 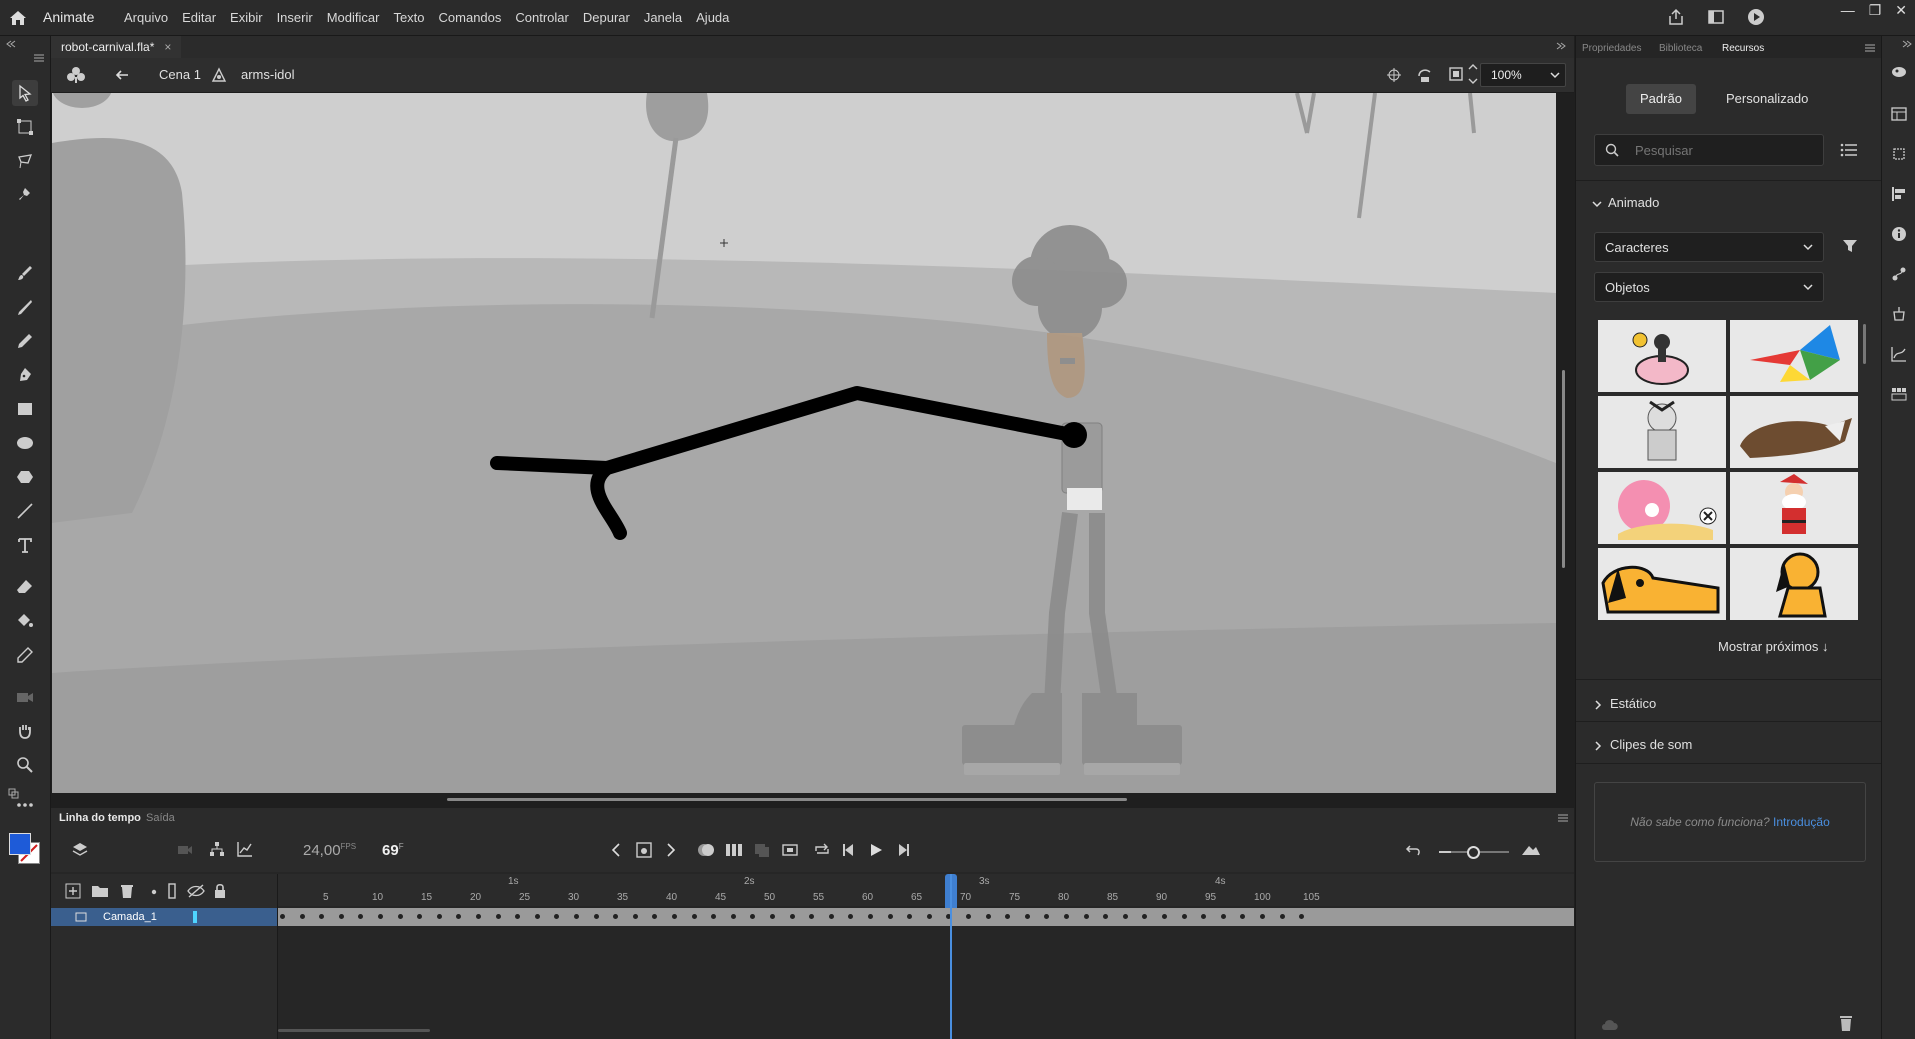 I want to click on rotate-stage-icon, so click(x=1425, y=75).